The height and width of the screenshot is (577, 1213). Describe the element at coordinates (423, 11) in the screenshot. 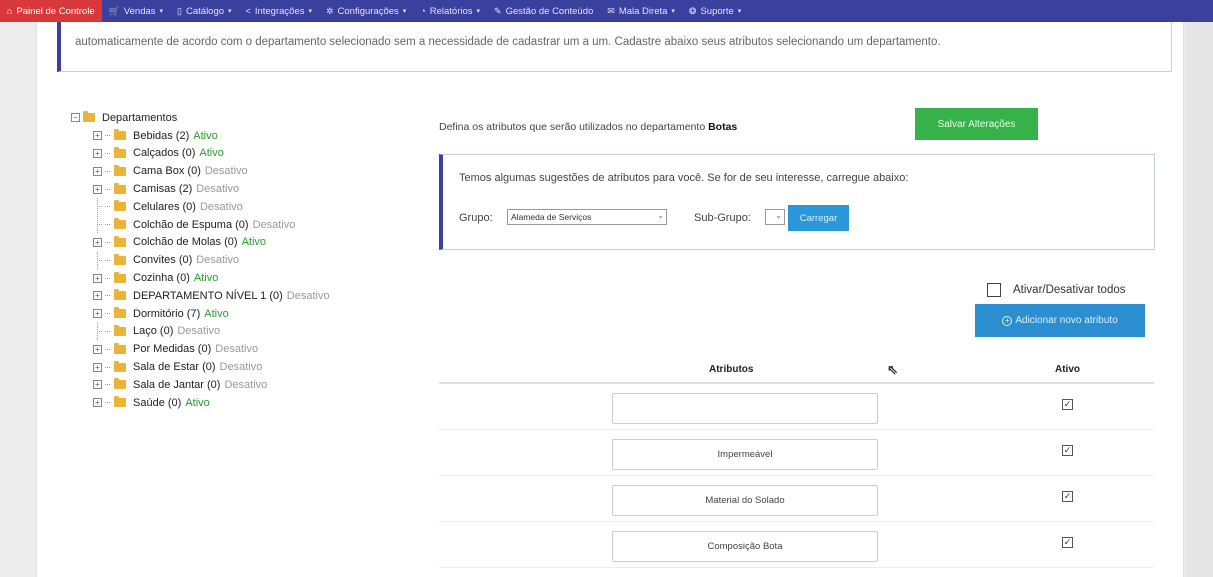

I see `reports-icon: ◔` at that location.